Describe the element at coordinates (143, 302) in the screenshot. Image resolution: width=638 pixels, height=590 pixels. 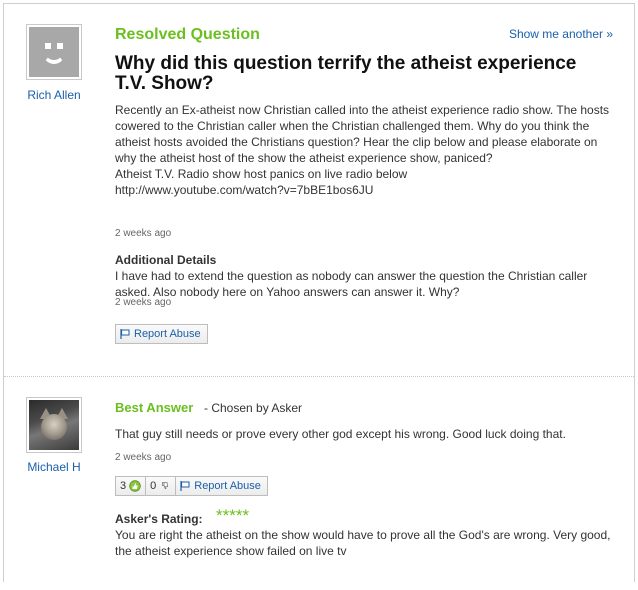
I see `details-timestamp: 2 weeks ago` at that location.